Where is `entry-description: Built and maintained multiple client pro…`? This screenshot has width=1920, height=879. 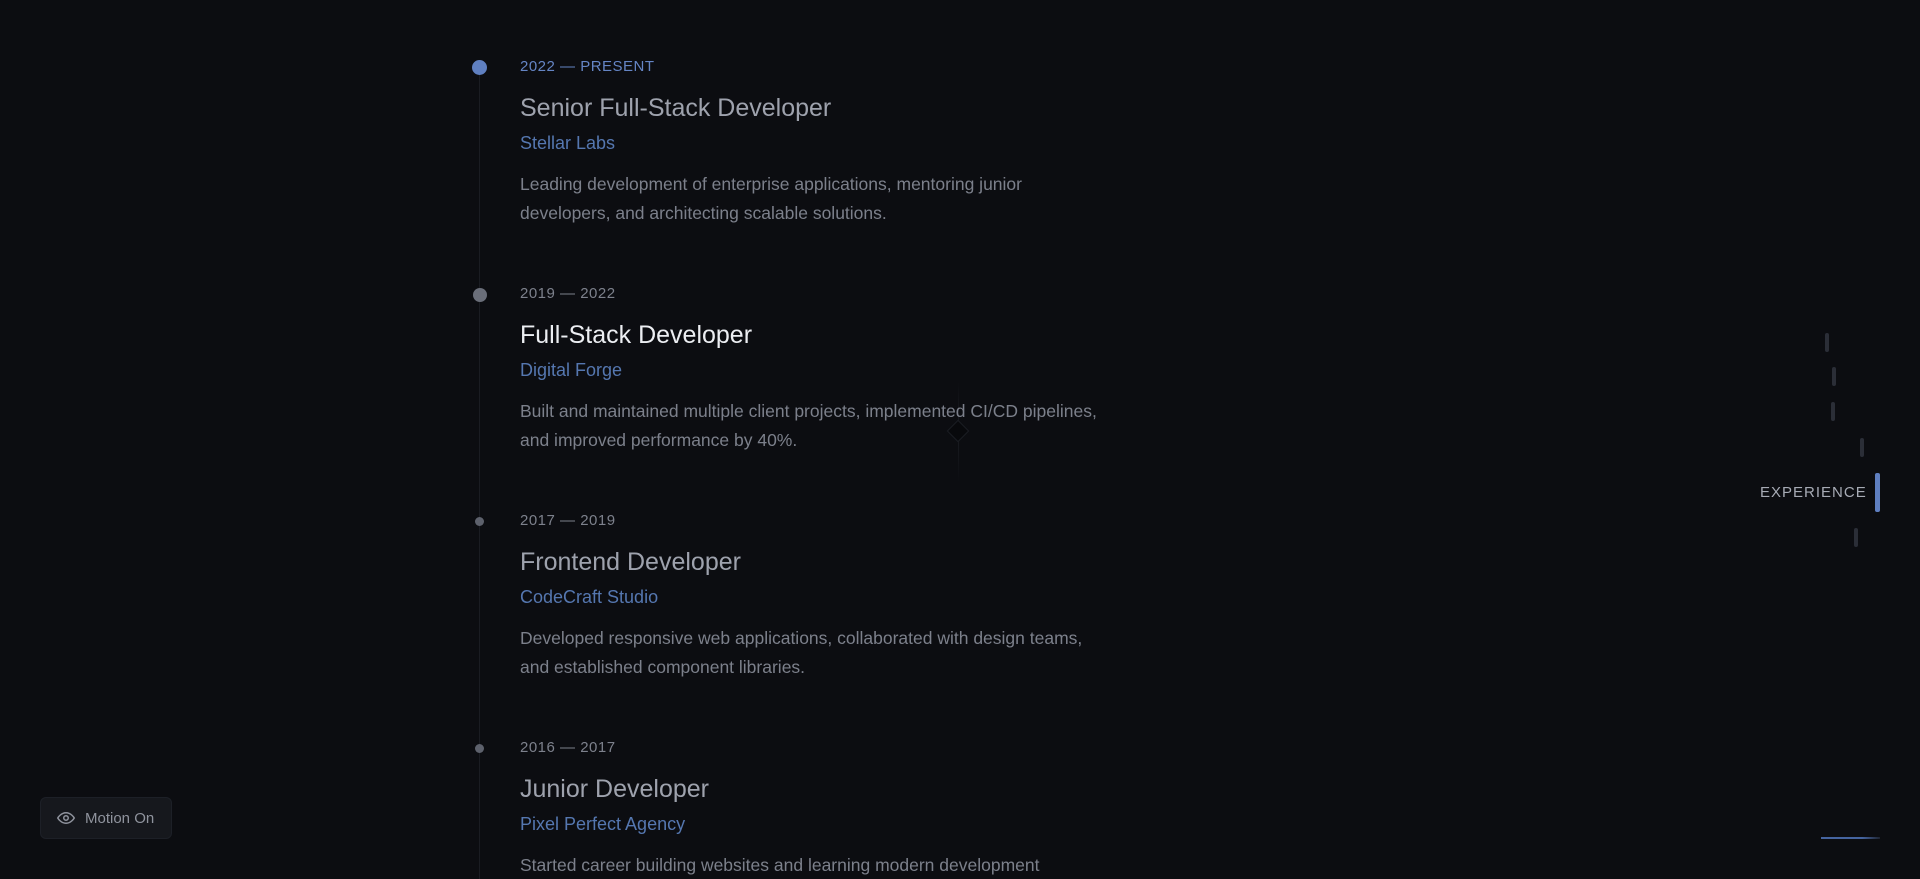 entry-description: Built and maintained multiple client pro… is located at coordinates (808, 425).